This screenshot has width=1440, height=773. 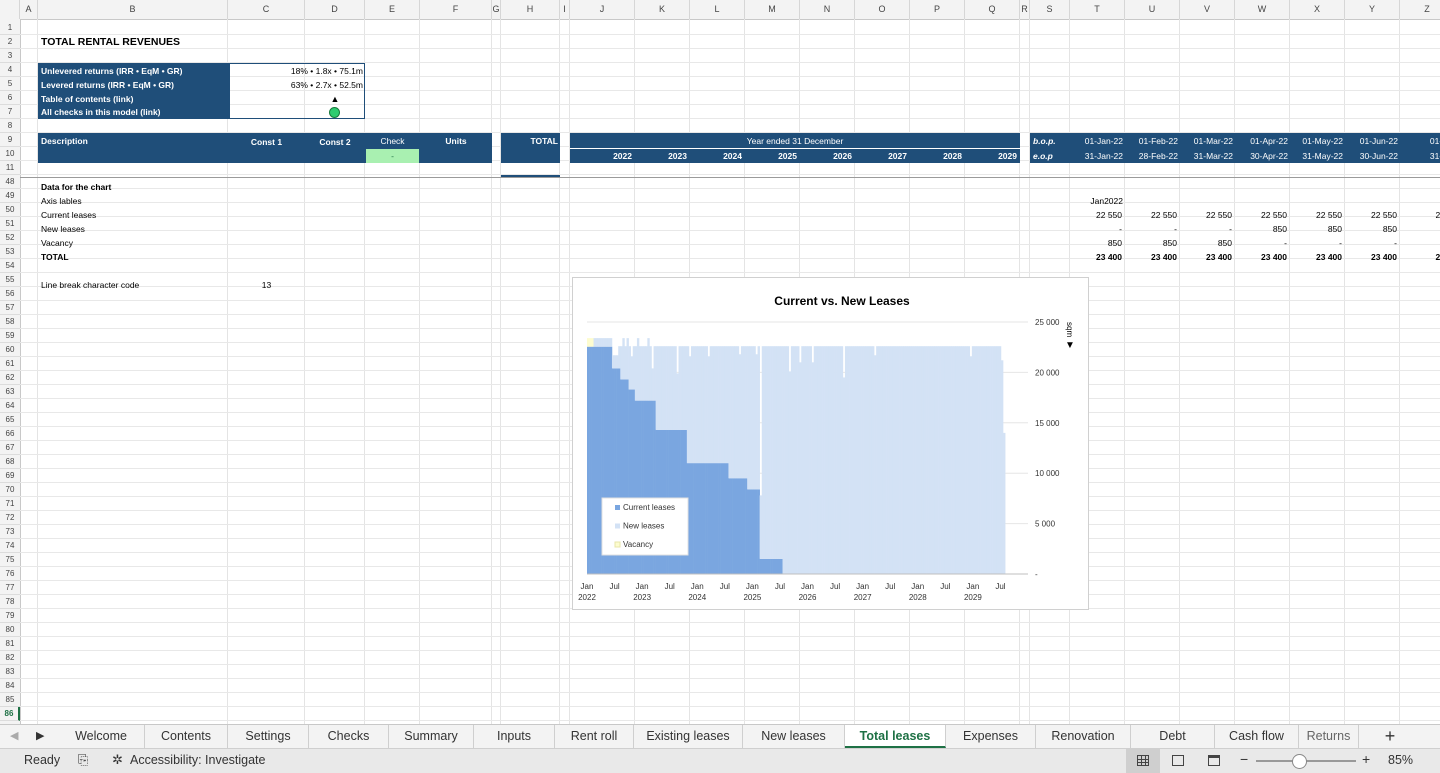 What do you see at coordinates (1206, 141) in the screenshot?
I see `month-start-2: 01-Mar-22` at bounding box center [1206, 141].